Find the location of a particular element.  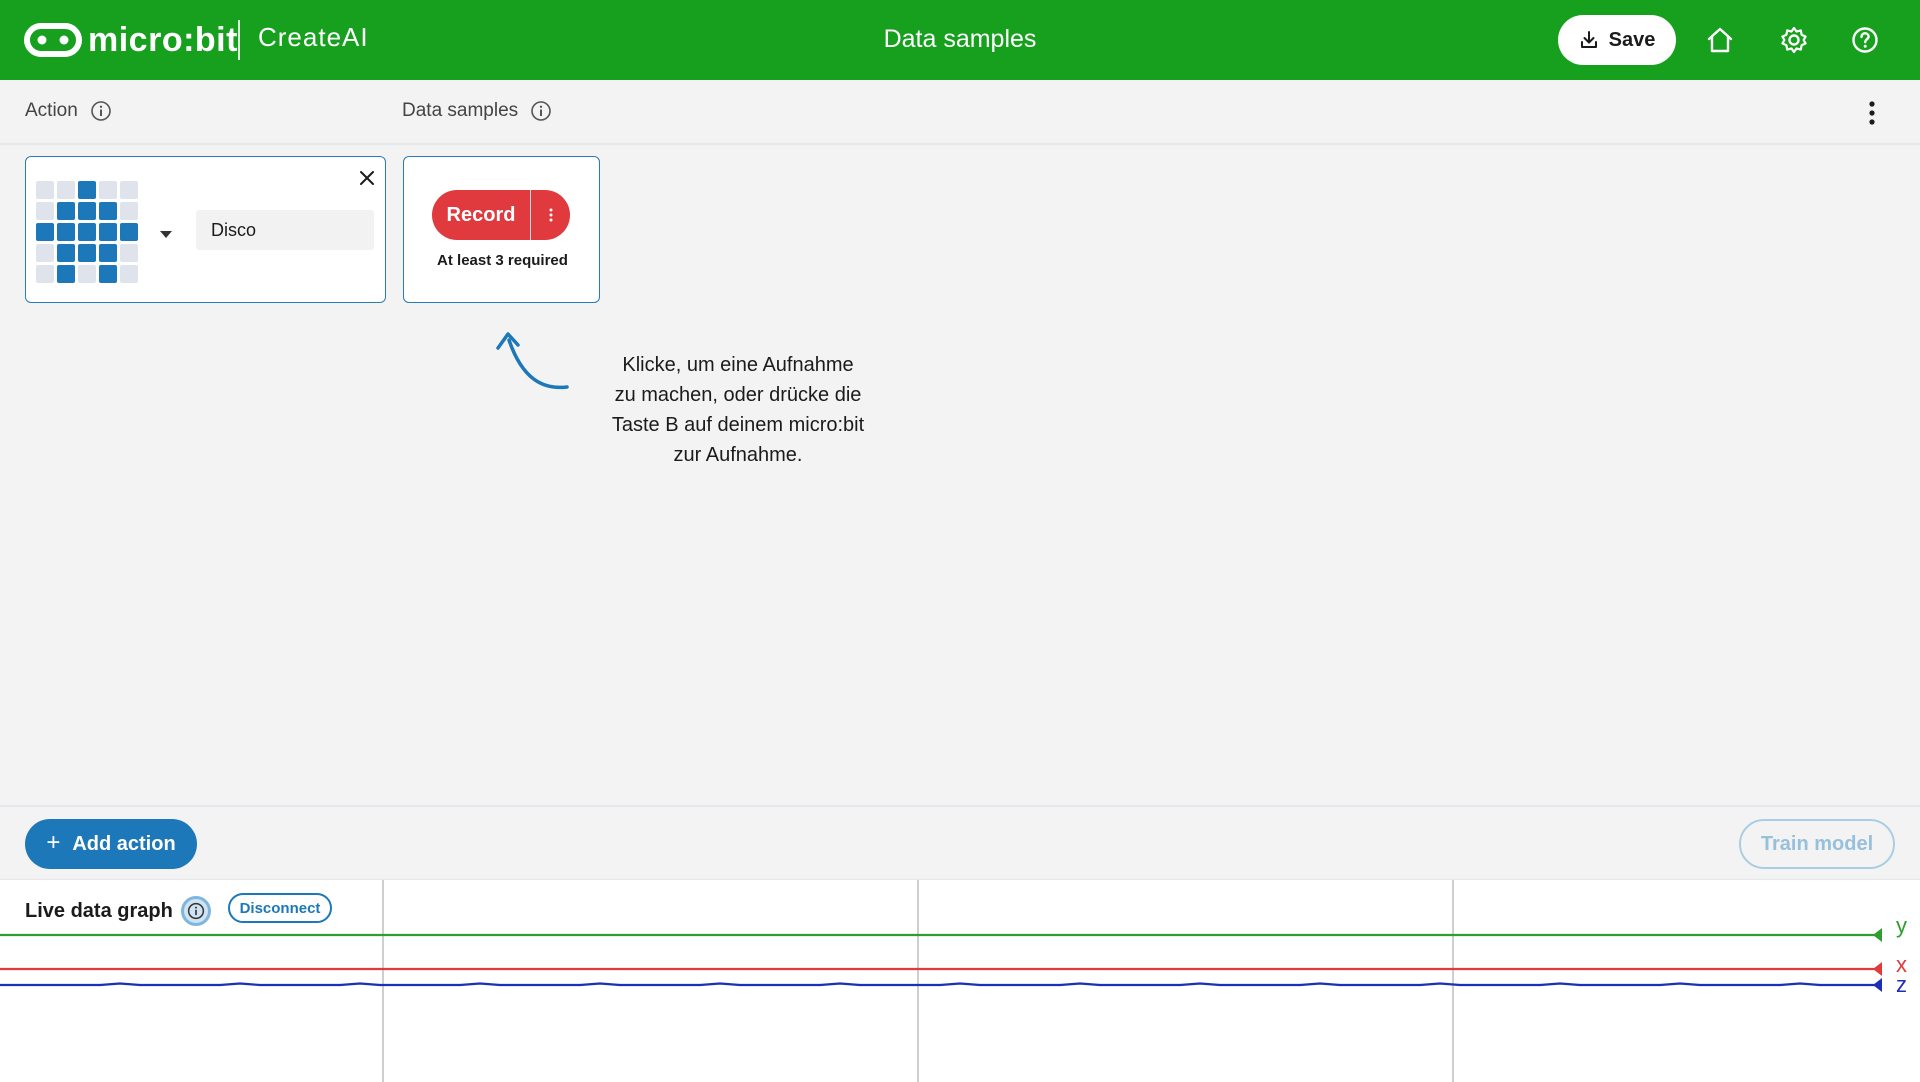

record-options-button is located at coordinates (550, 215).